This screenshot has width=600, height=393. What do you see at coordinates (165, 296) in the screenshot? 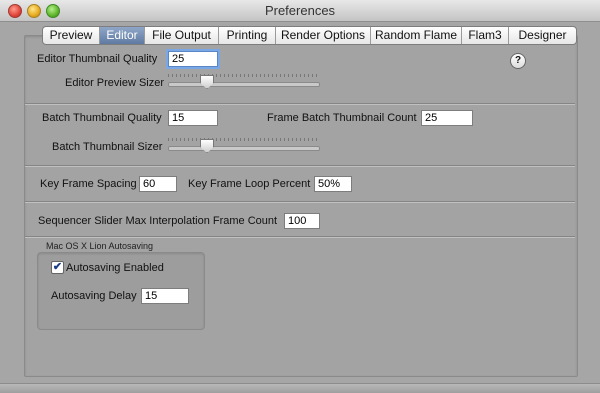
I see `autosaving-delay-input` at bounding box center [165, 296].